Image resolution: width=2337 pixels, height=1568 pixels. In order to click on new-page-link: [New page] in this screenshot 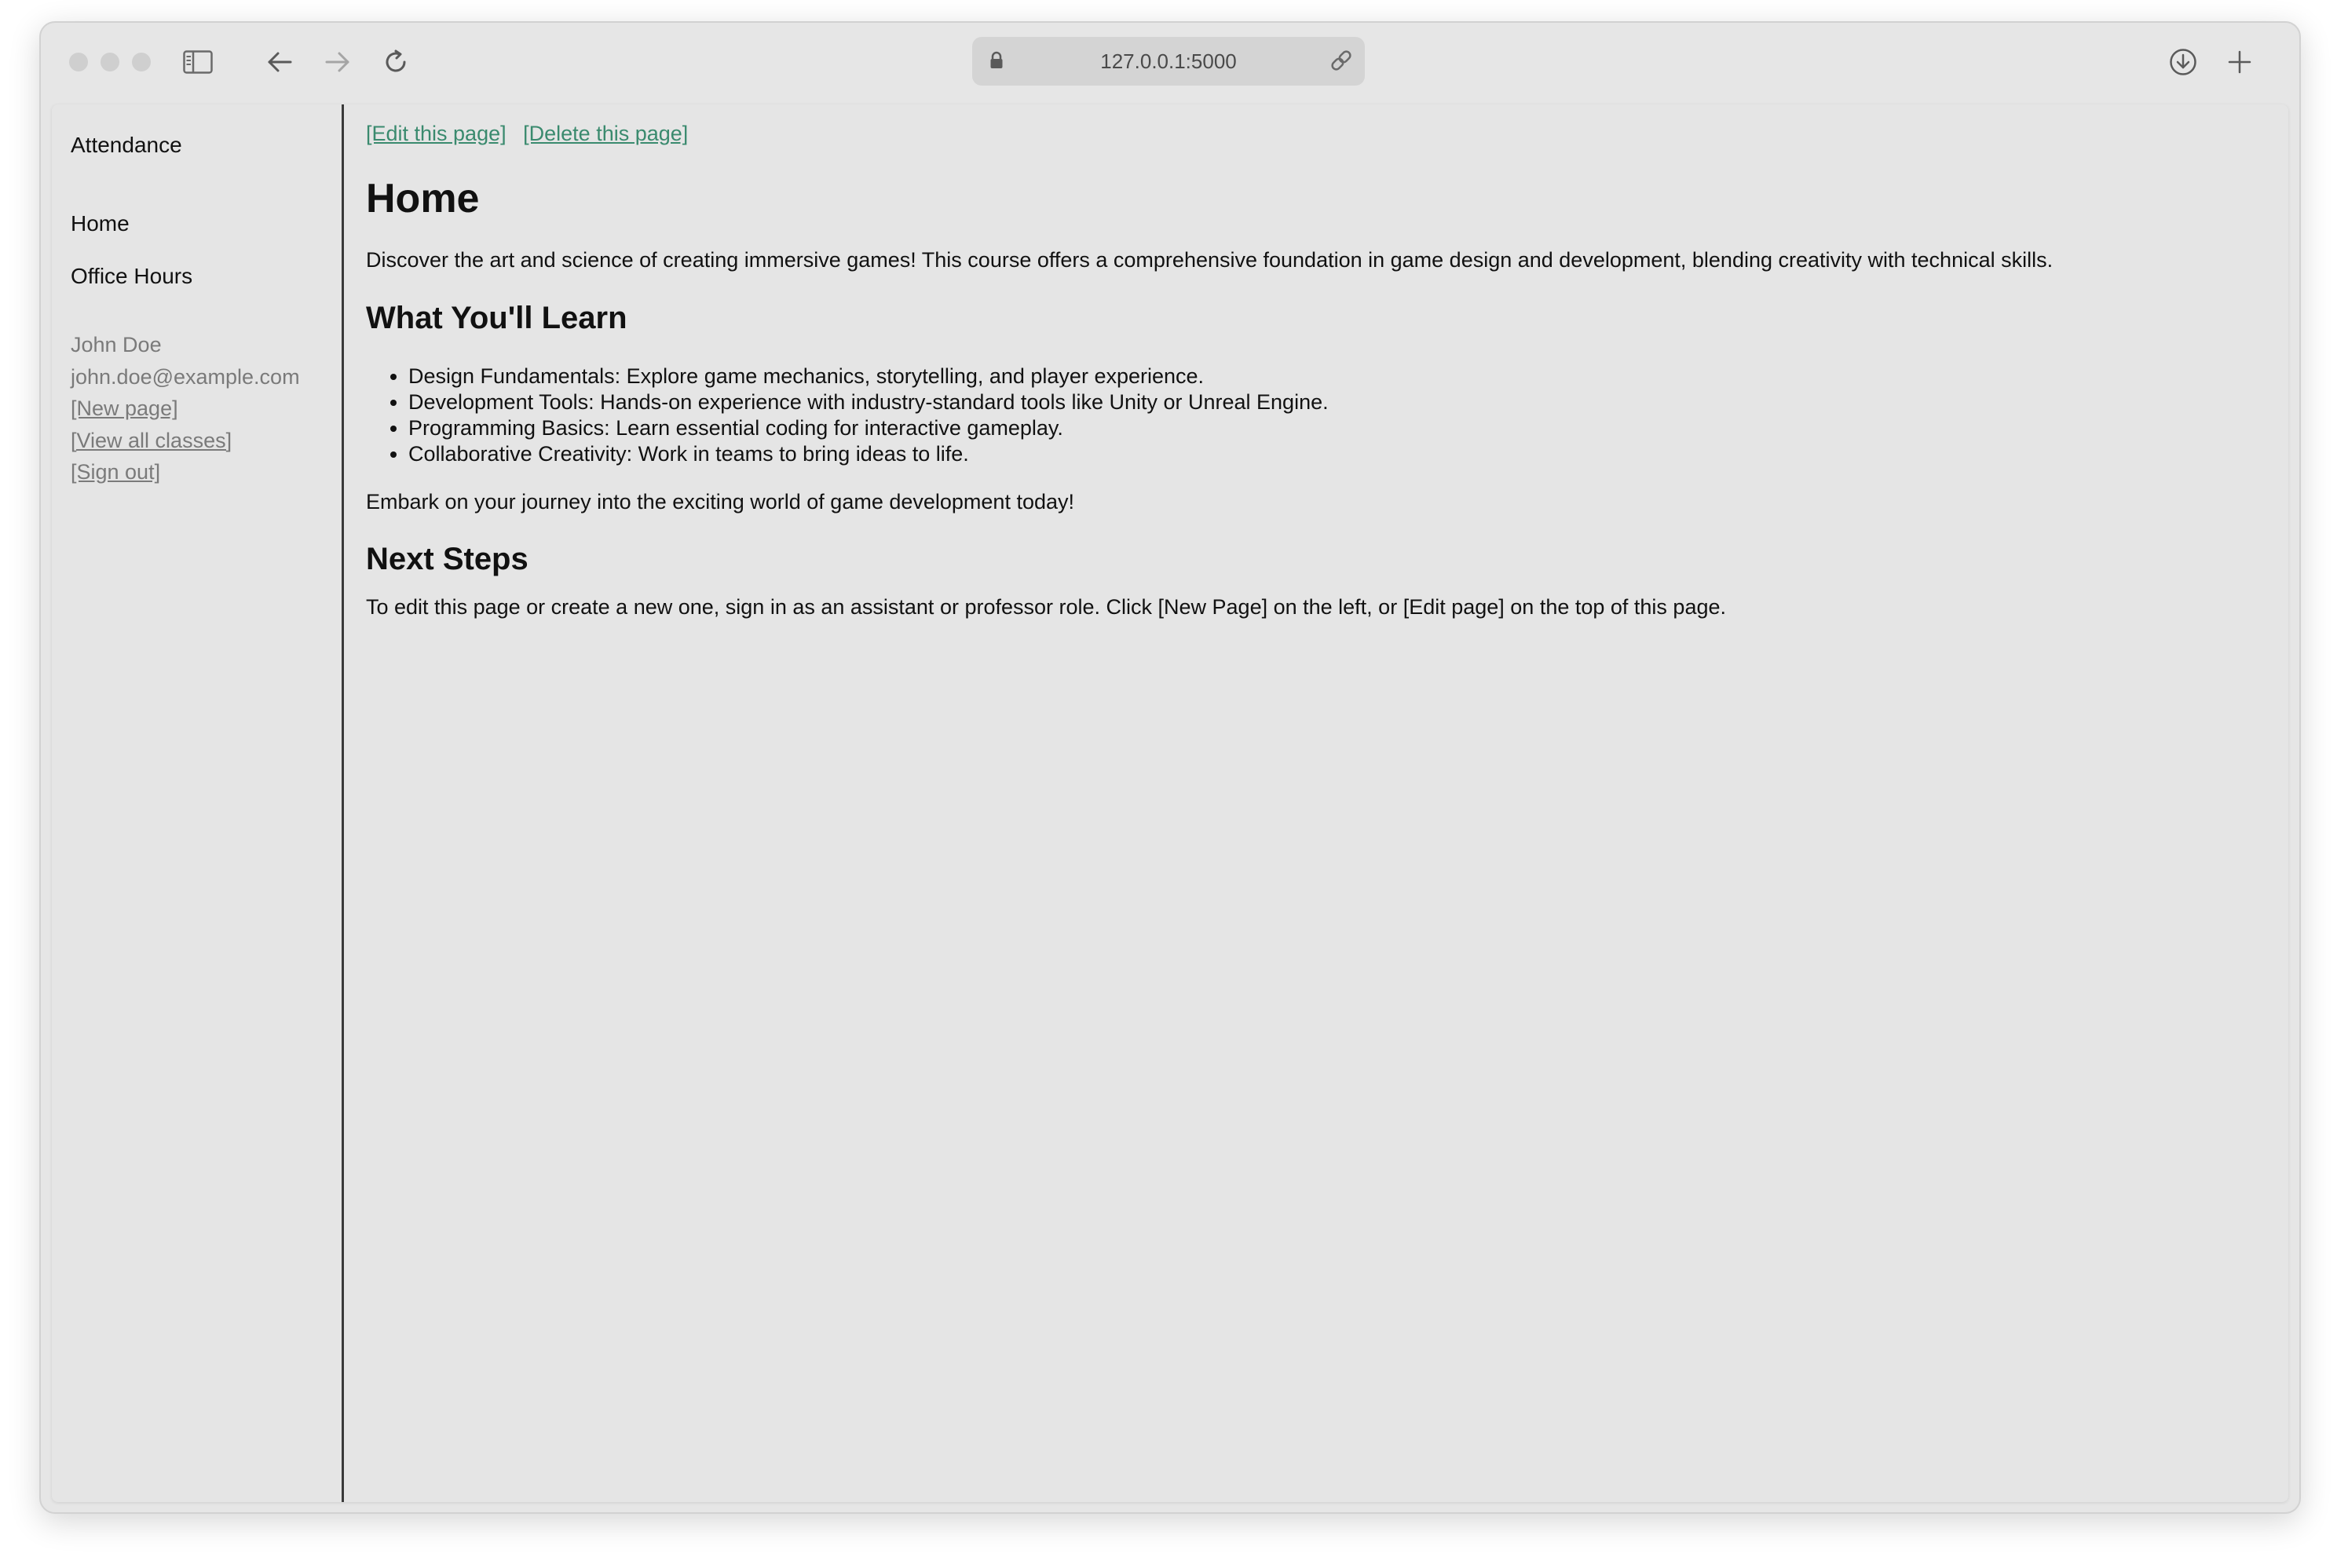, I will do `click(185, 409)`.